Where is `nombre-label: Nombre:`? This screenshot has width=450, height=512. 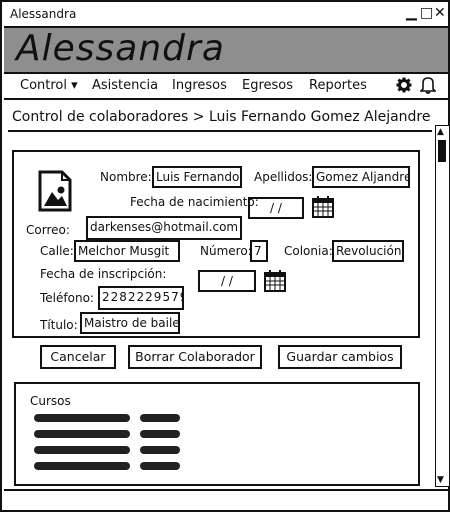
nombre-label: Nombre: is located at coordinates (126, 177).